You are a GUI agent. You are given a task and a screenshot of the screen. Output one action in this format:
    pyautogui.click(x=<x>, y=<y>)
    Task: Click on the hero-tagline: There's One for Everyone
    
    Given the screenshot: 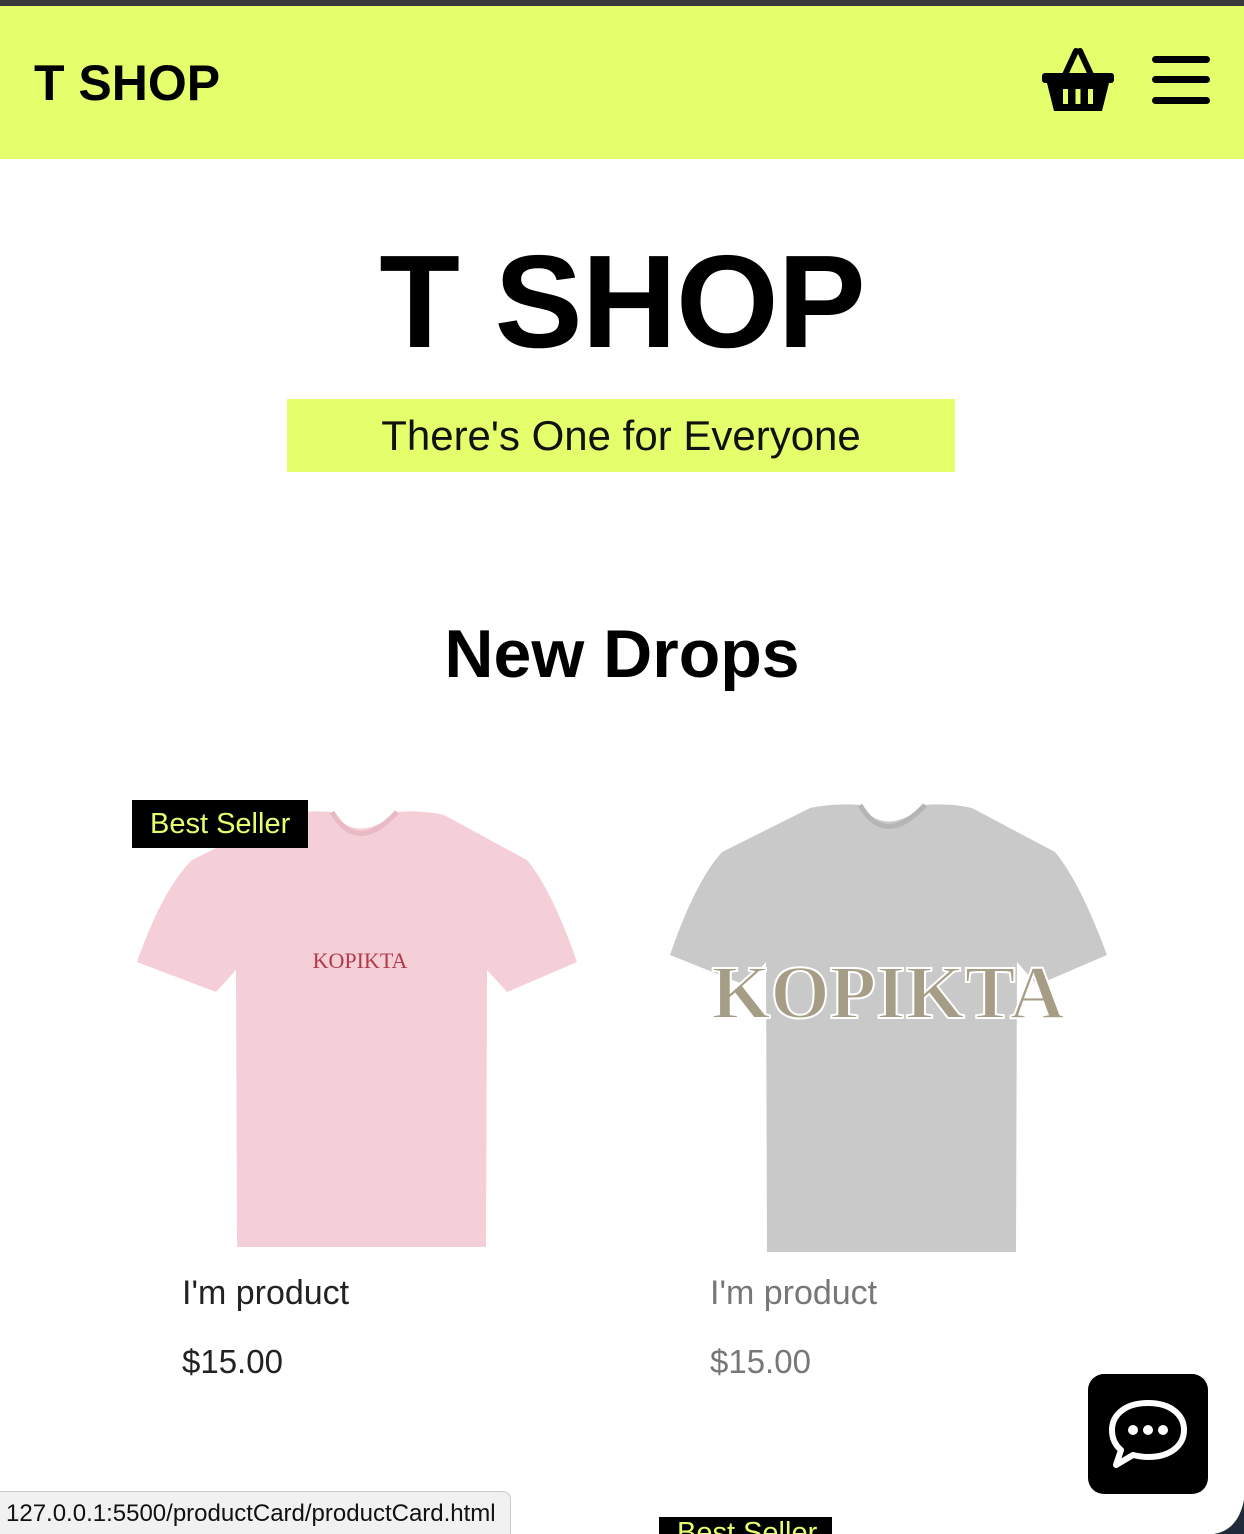 What is the action you would take?
    pyautogui.click(x=621, y=435)
    